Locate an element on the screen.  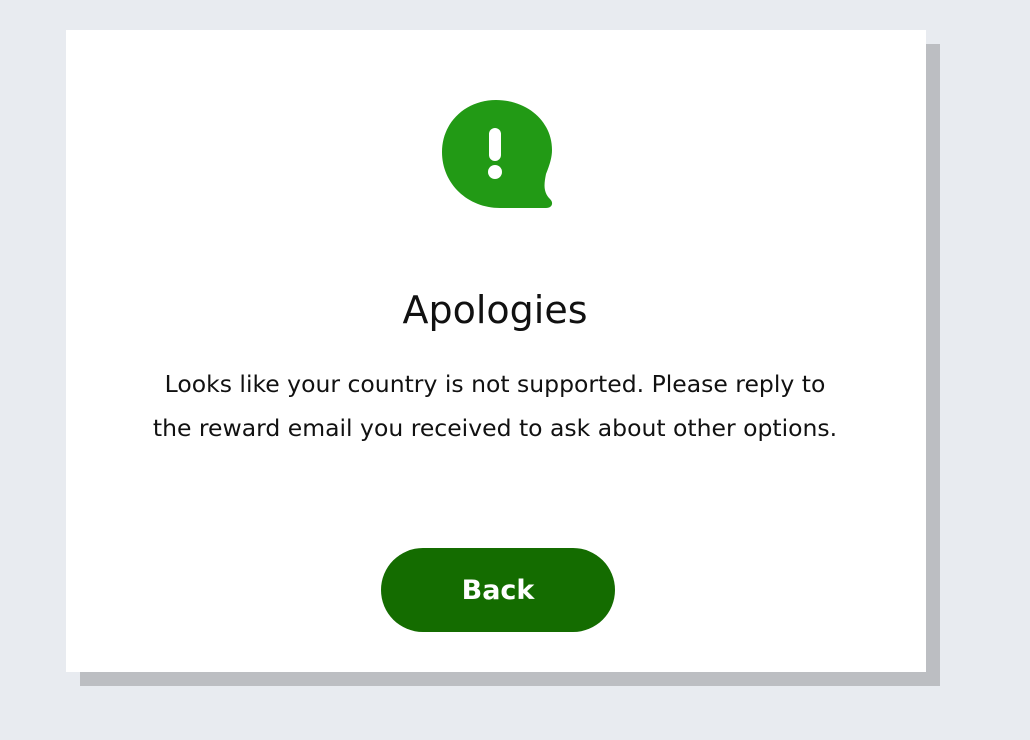
alert-chat-bubble-icon is located at coordinates (497, 154).